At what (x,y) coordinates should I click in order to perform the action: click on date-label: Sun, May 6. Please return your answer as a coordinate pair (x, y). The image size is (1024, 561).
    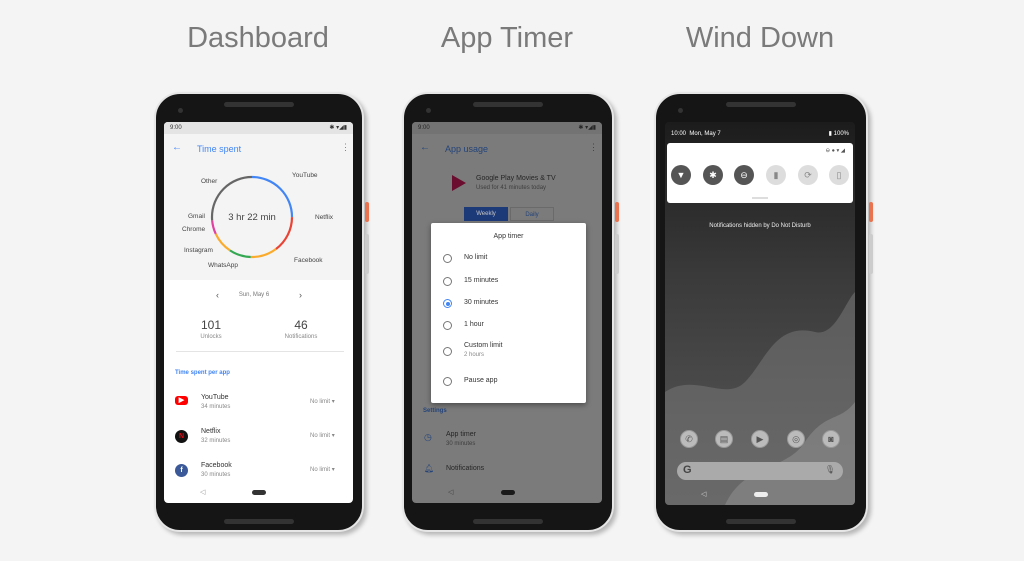
    Looking at the image, I should click on (254, 295).